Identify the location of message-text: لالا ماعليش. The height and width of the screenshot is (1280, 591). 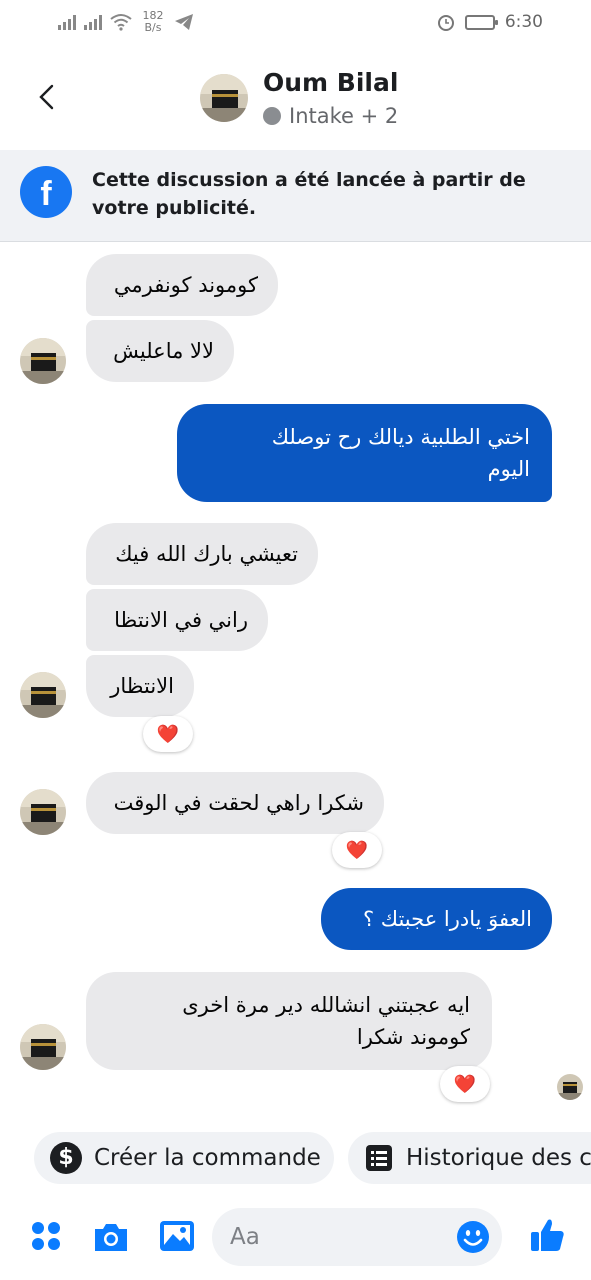
(163, 351).